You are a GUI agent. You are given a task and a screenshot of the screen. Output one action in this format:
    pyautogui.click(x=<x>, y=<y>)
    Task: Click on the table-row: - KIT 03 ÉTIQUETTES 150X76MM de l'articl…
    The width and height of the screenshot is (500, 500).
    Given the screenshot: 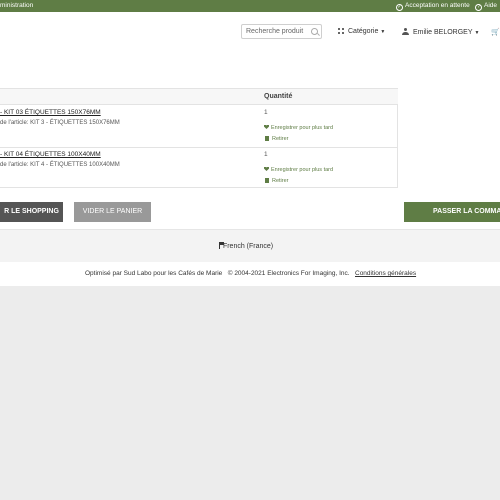 What is the action you would take?
    pyautogui.click(x=199, y=126)
    